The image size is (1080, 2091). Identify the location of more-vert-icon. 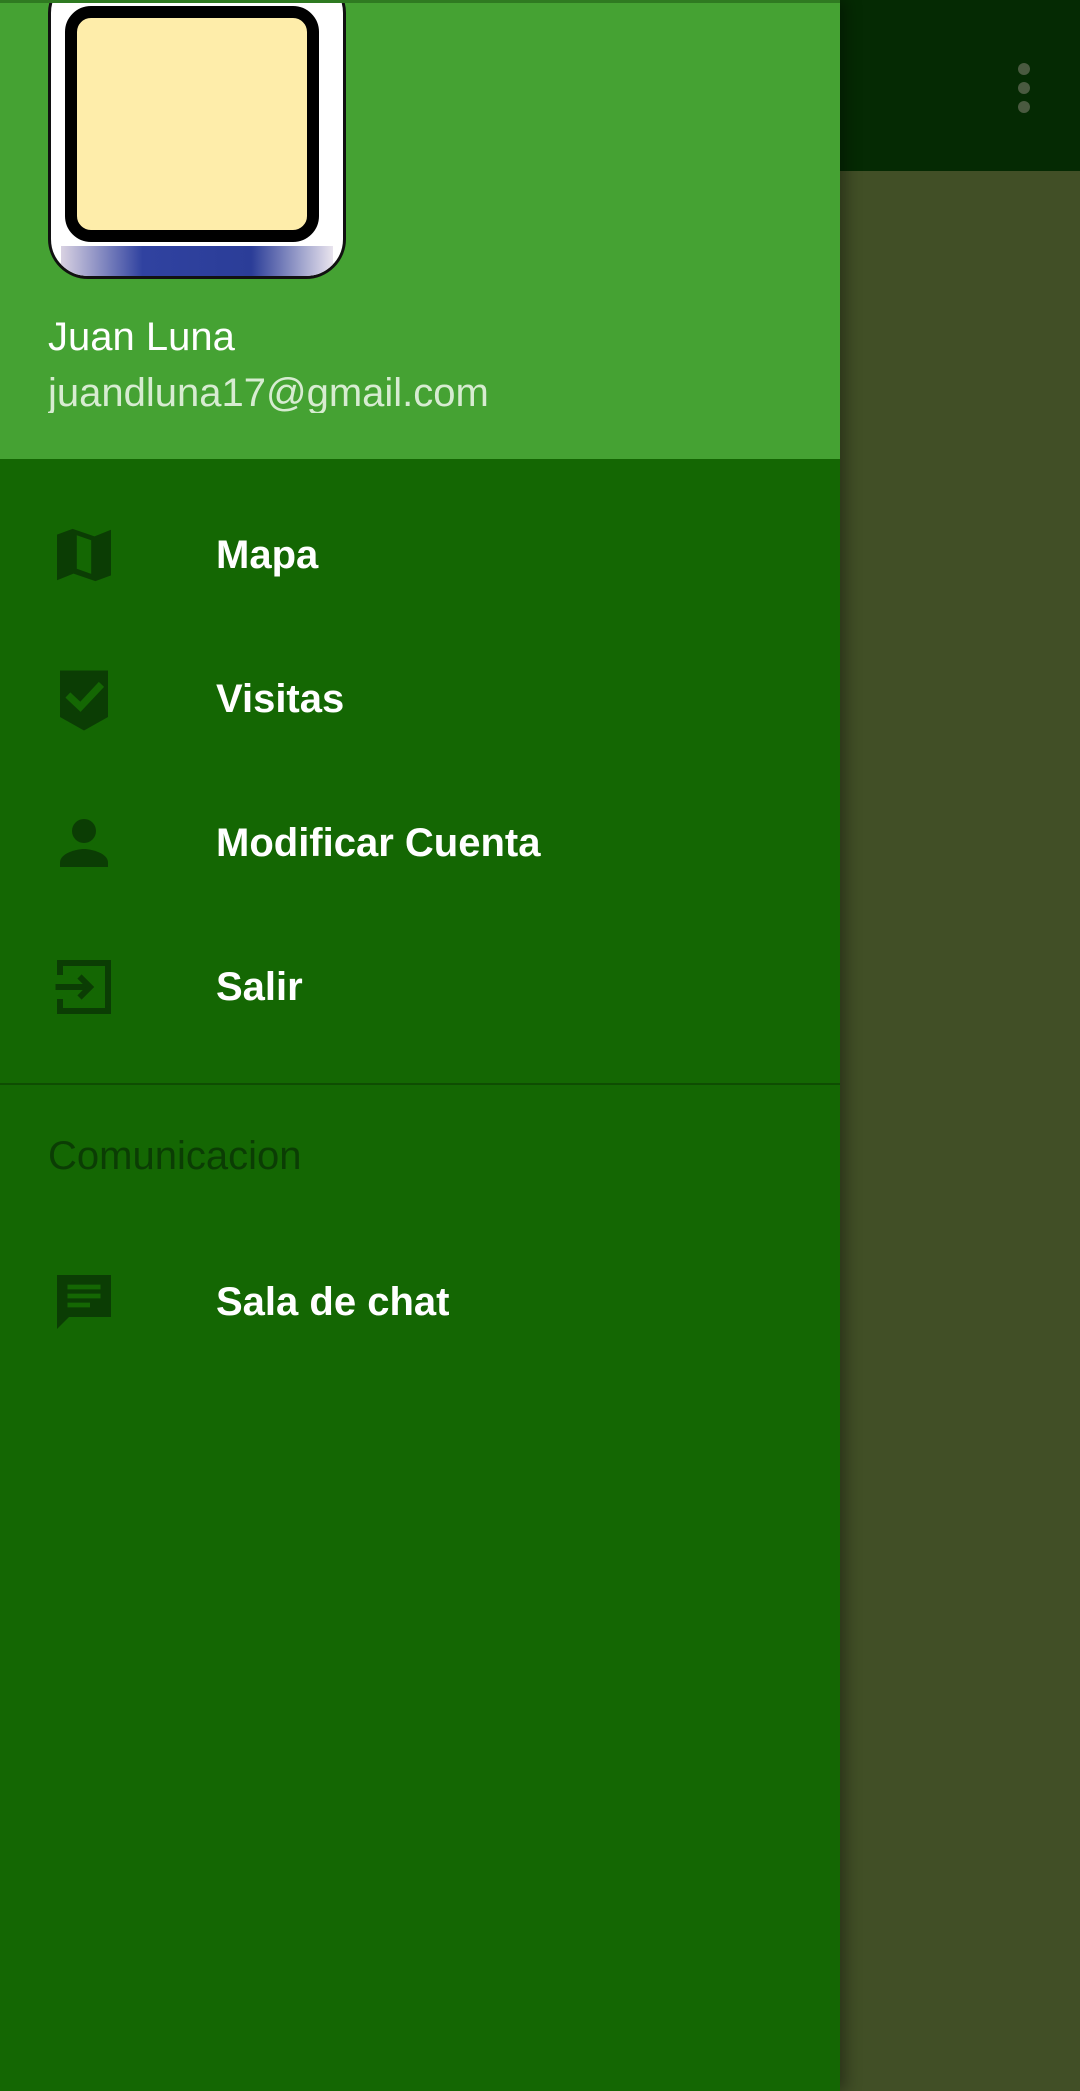
(1024, 88).